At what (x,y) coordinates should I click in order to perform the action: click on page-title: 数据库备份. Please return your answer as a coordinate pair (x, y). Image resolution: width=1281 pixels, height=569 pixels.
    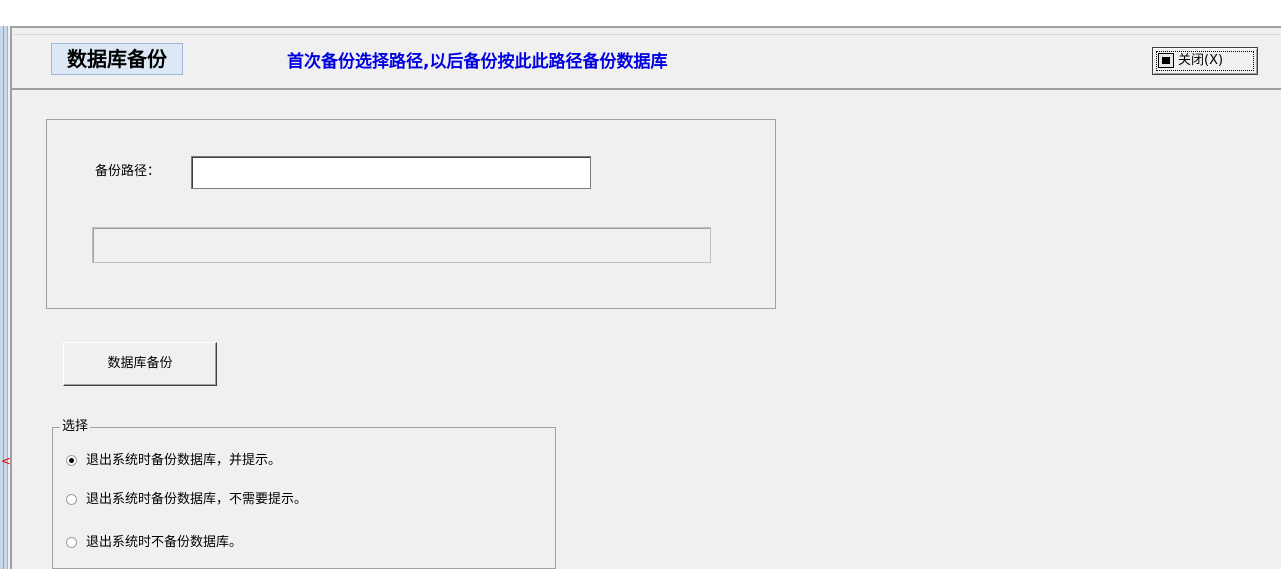
    Looking at the image, I should click on (117, 59).